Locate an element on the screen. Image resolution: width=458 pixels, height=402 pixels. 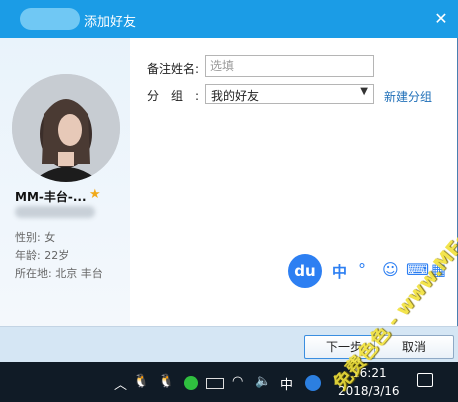
app-tray-icon is located at coordinates (191, 383).